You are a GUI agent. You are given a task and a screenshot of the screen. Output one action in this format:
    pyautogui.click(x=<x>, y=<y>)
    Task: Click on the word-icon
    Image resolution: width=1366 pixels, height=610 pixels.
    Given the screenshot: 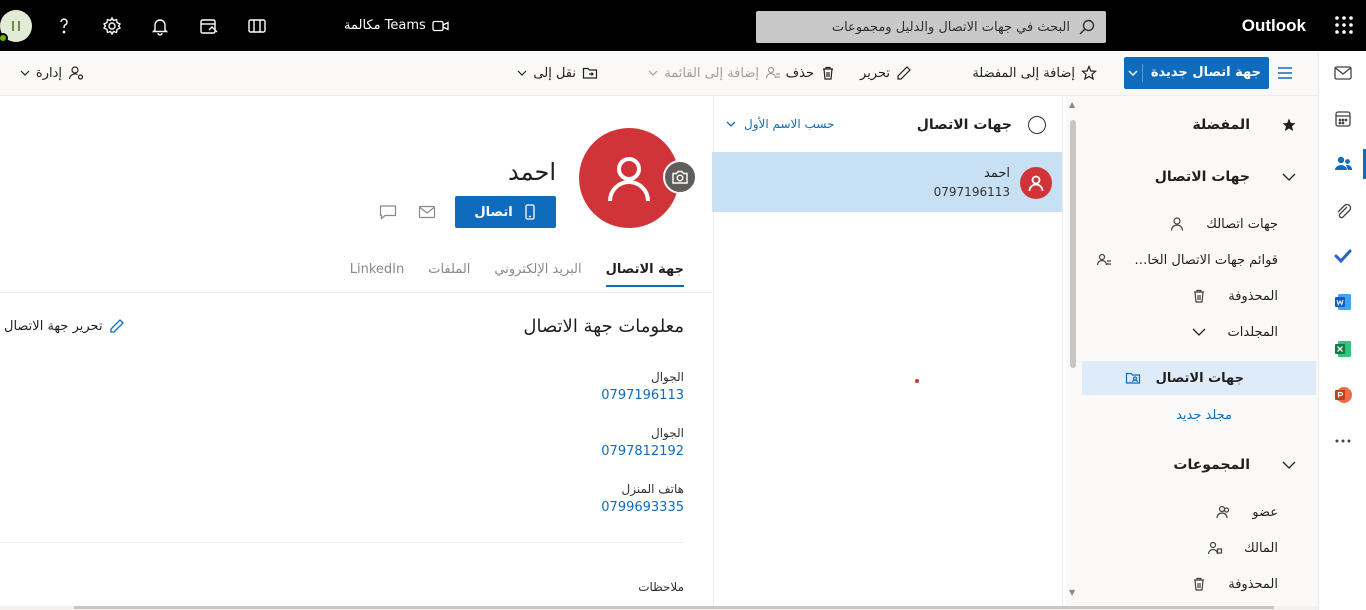 What is the action you would take?
    pyautogui.click(x=1343, y=302)
    